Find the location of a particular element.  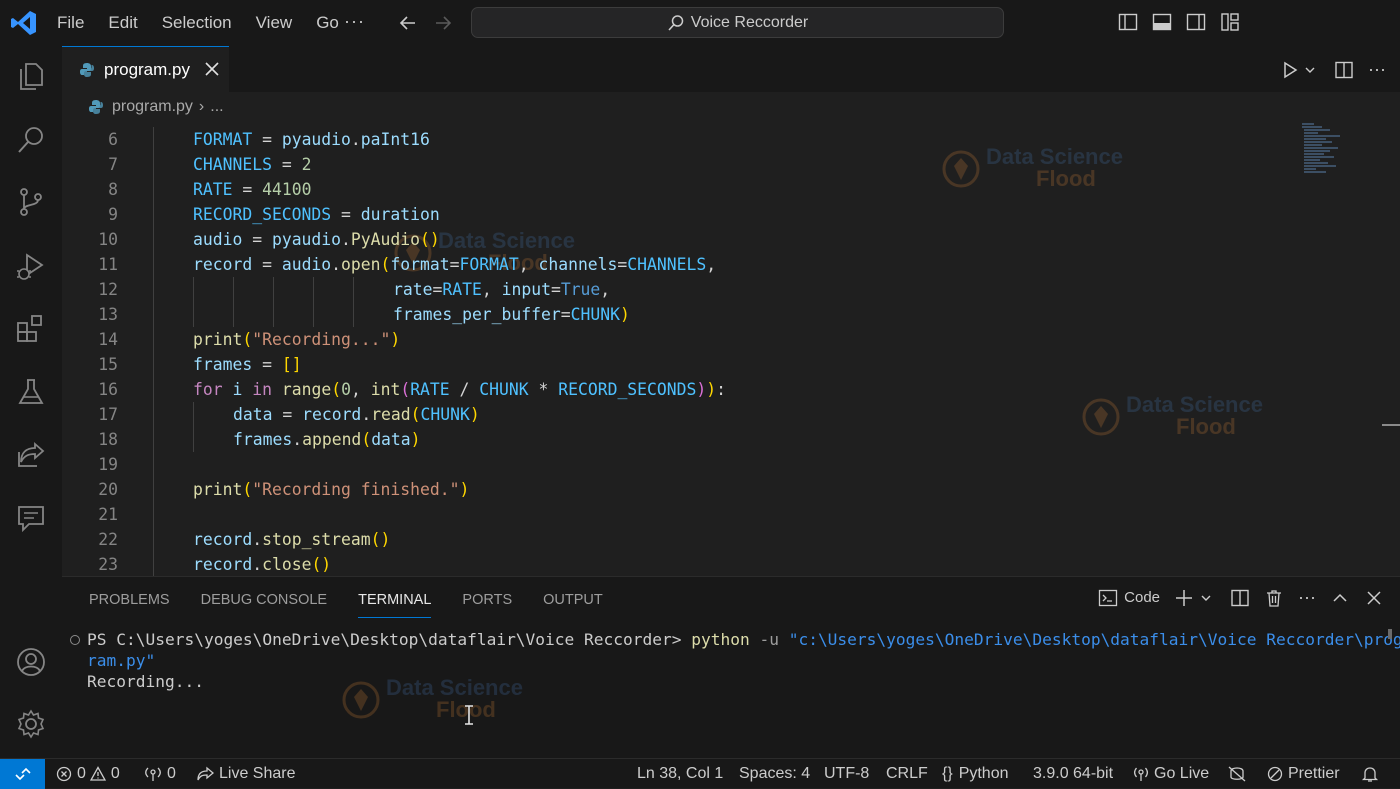

tab-terminal: TERMINAL is located at coordinates (395, 605).